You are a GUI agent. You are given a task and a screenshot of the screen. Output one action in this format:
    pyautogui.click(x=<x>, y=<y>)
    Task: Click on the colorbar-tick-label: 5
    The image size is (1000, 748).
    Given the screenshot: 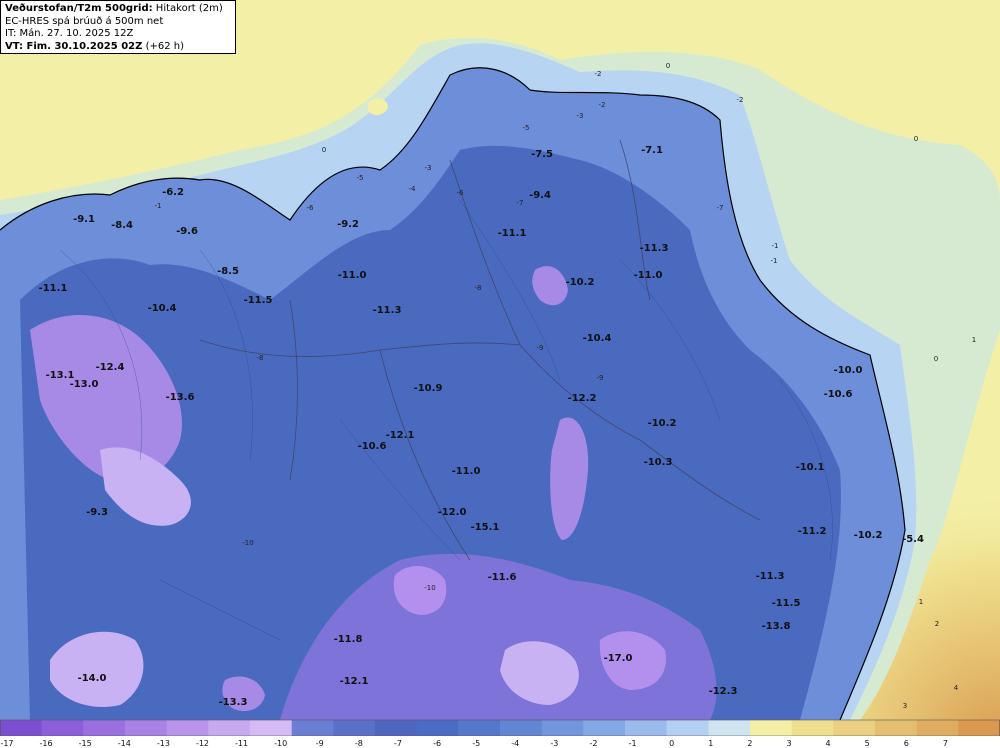 What is the action you would take?
    pyautogui.click(x=867, y=743)
    